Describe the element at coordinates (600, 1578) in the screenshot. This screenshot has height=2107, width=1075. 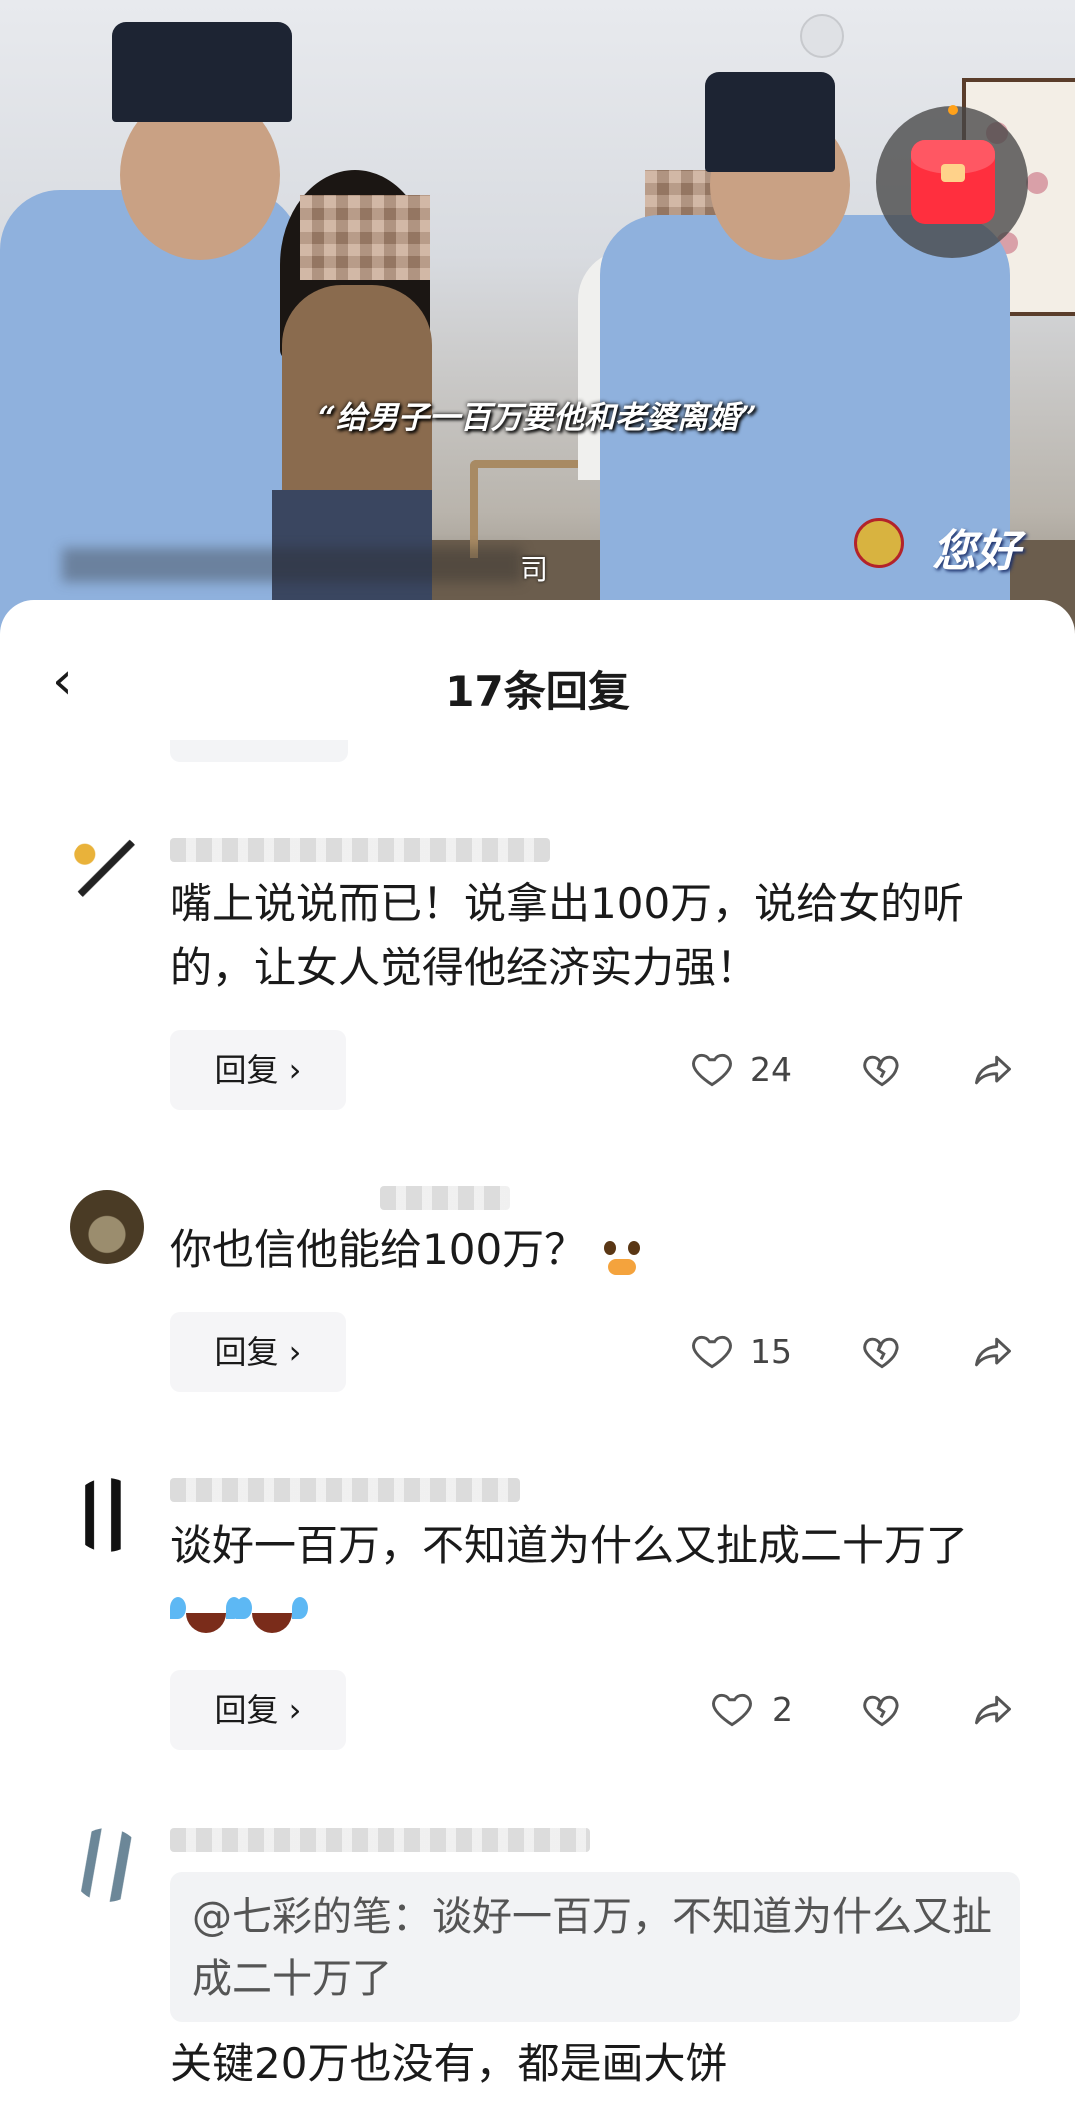
I see `comment-text: 谈好一百万，不知道为什么又扯成二十万了` at that location.